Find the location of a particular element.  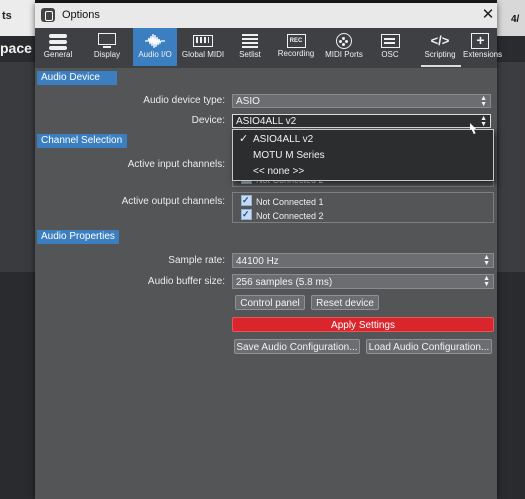

channel-label: Not Connected 2 is located at coordinates (290, 216).